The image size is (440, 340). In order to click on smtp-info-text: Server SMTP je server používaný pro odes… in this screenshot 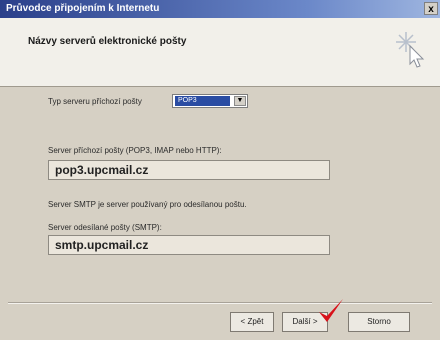, I will do `click(147, 204)`.